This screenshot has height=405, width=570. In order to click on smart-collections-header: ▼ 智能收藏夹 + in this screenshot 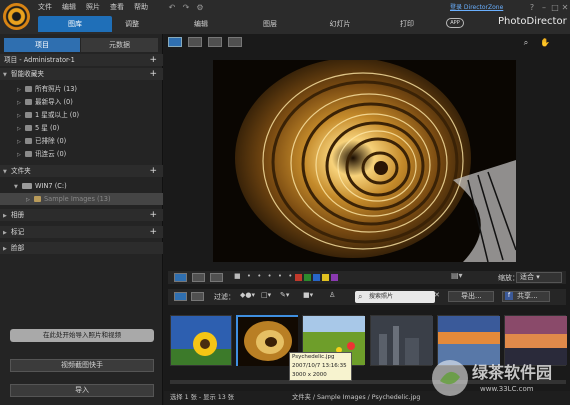, I will do `click(81, 74)`.